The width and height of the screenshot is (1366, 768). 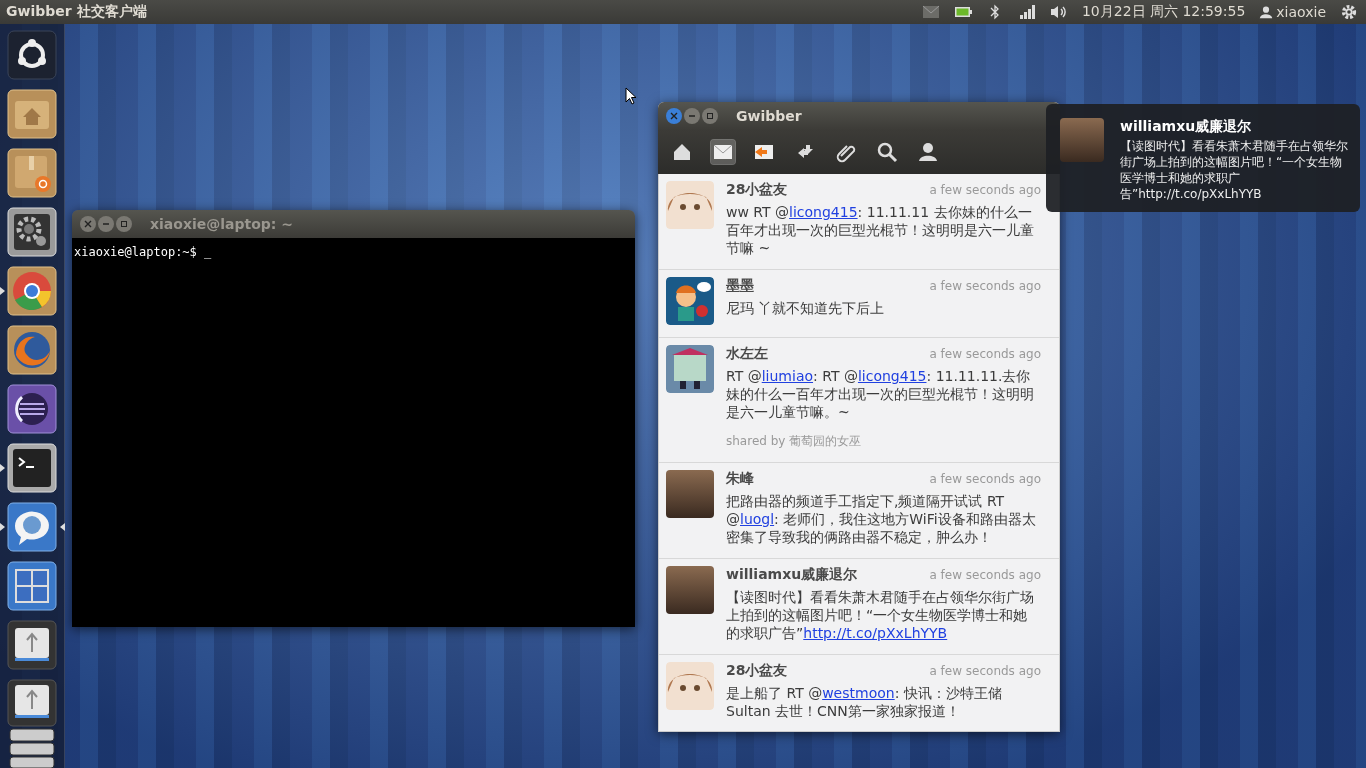 I want to click on message-text: 把路由器的频道手工指定下,频道隔开试试 RT @luogl: 老师们，我住这地方WiFi设备和路由器太密集了导致我的俩路由器不稳定，肿么办！, so click(x=881, y=519).